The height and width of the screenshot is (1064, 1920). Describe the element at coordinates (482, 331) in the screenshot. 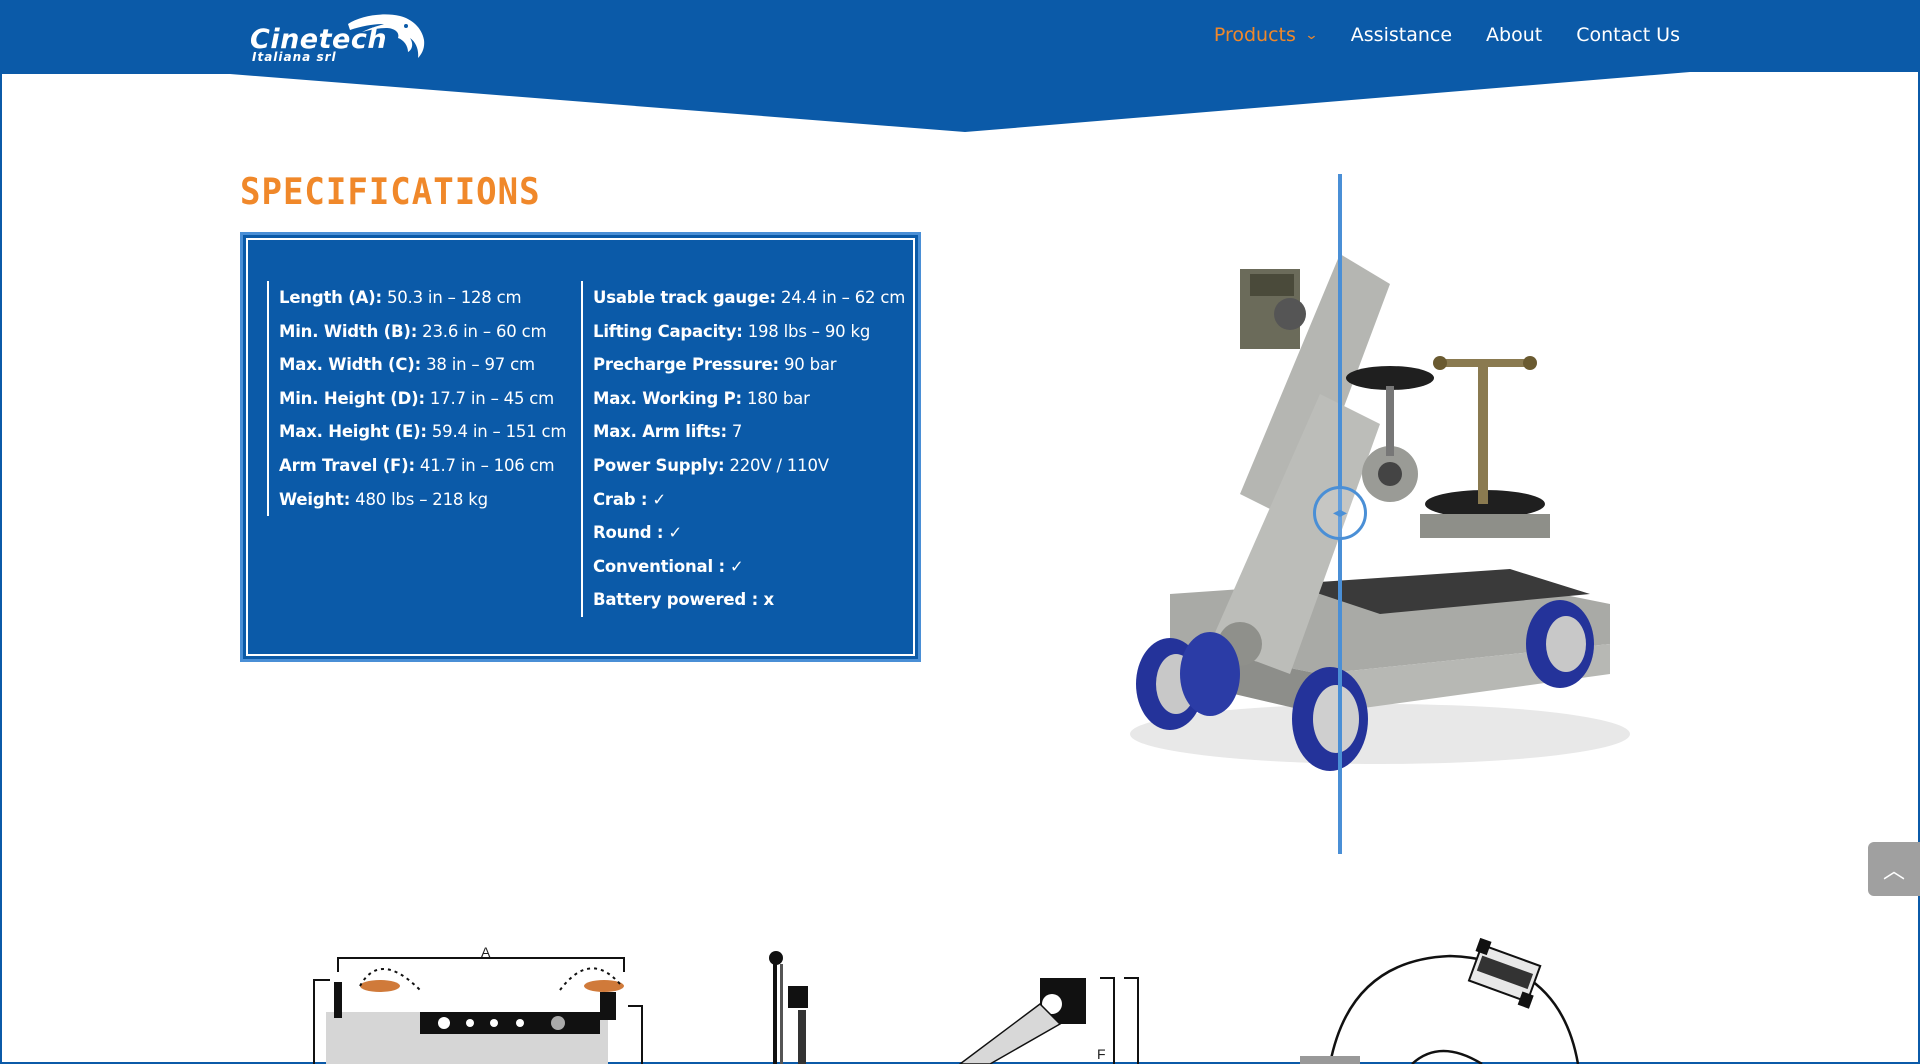

I see `spec-value: 23.6 in – 60 cm` at that location.